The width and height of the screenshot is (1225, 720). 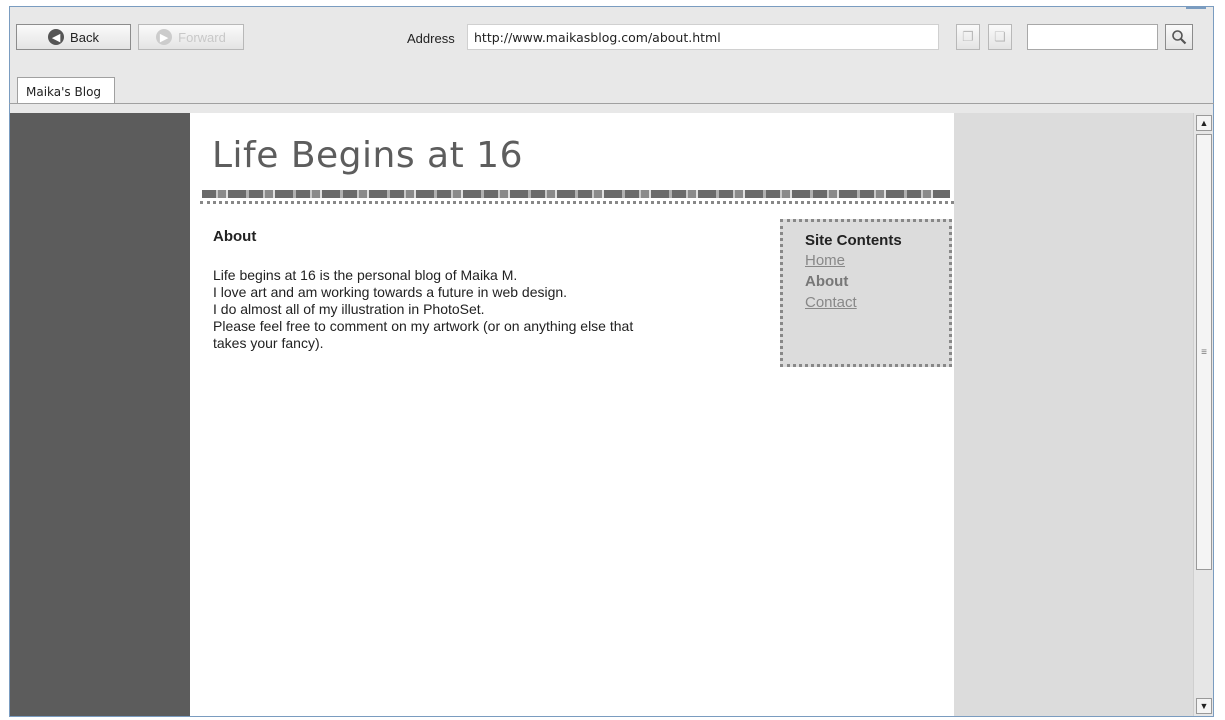 I want to click on site-contents-box: Site Contents Home About Contact, so click(x=866, y=293).